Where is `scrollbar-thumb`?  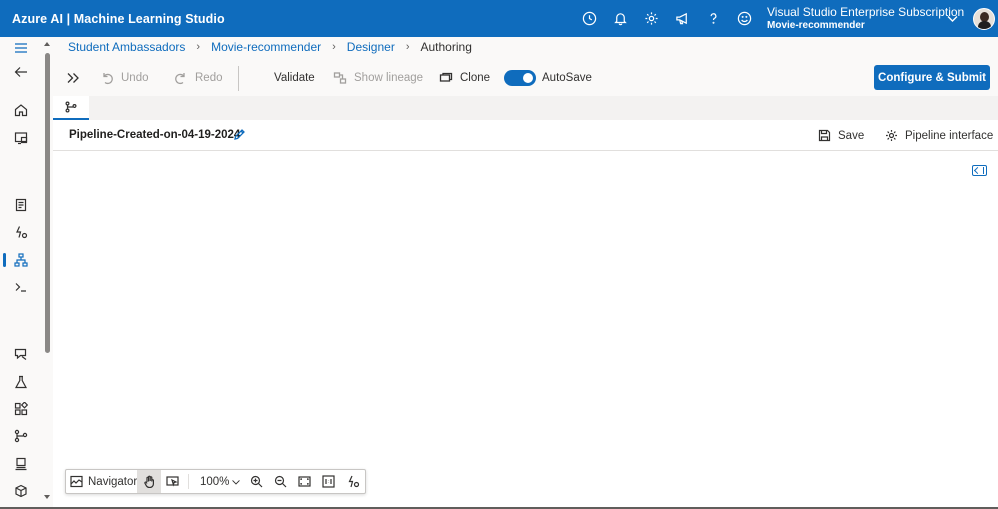
scrollbar-thumb is located at coordinates (47, 203).